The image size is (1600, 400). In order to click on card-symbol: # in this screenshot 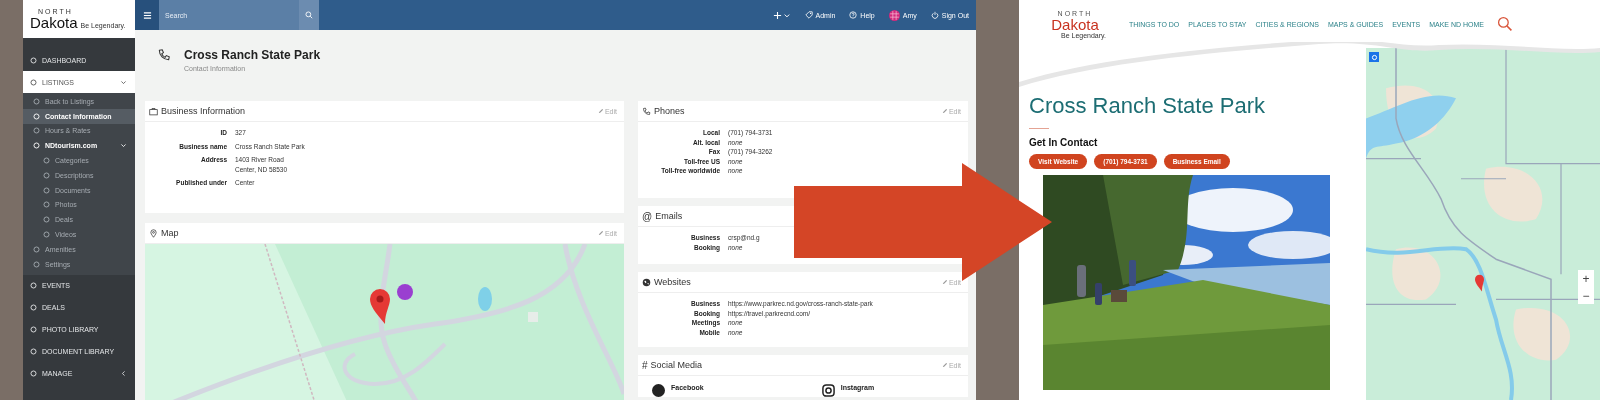, I will do `click(645, 365)`.